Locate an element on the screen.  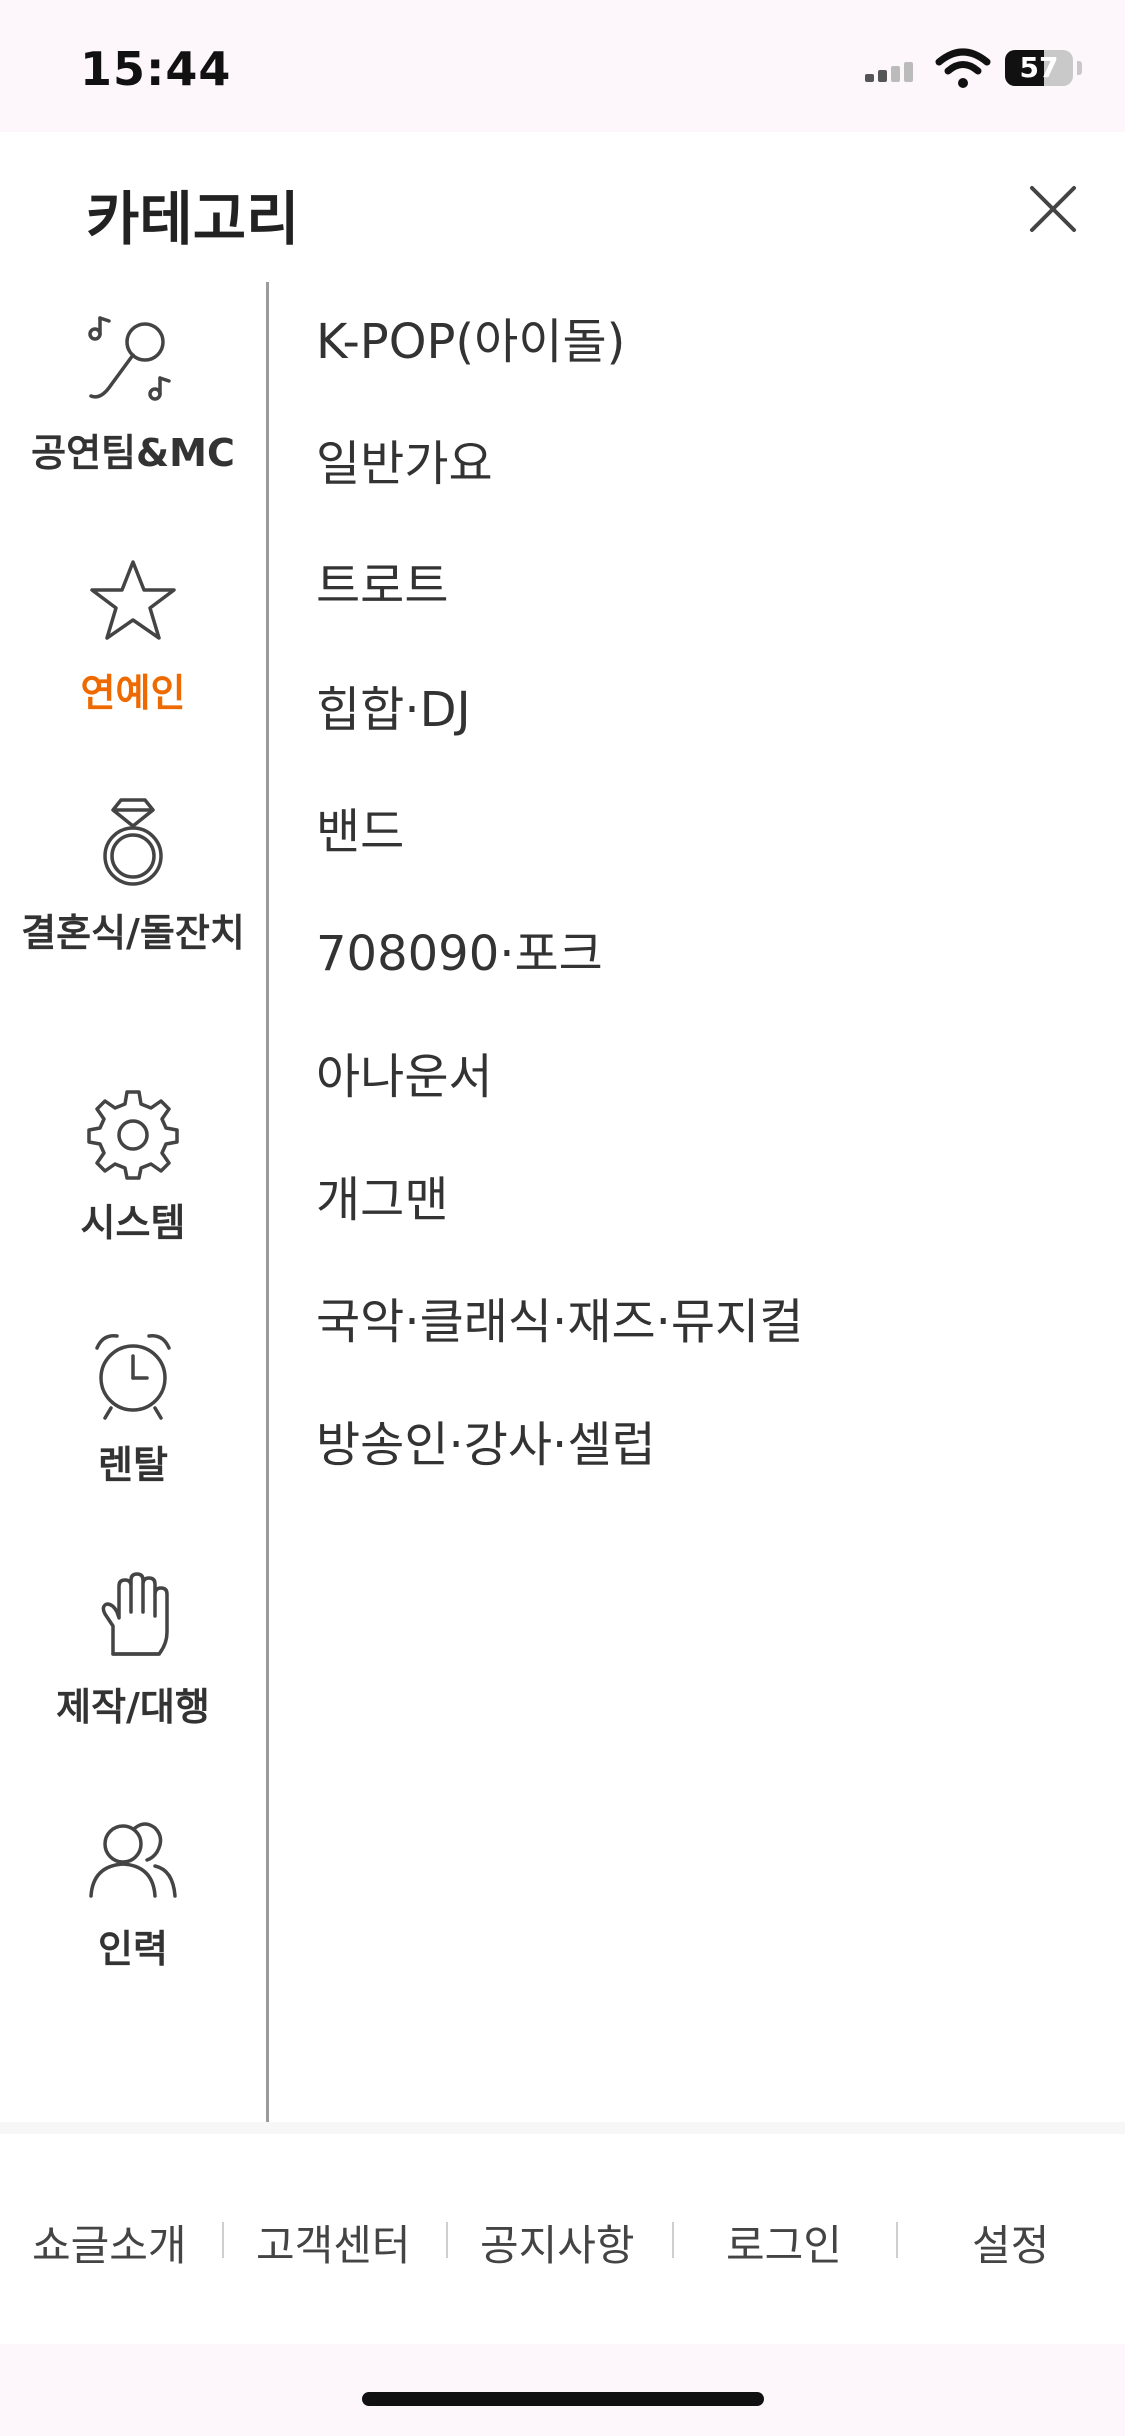
footer-nav: 쇼글소개 고객센터 공지사항 로그인 설정 is located at coordinates (562, 2233).